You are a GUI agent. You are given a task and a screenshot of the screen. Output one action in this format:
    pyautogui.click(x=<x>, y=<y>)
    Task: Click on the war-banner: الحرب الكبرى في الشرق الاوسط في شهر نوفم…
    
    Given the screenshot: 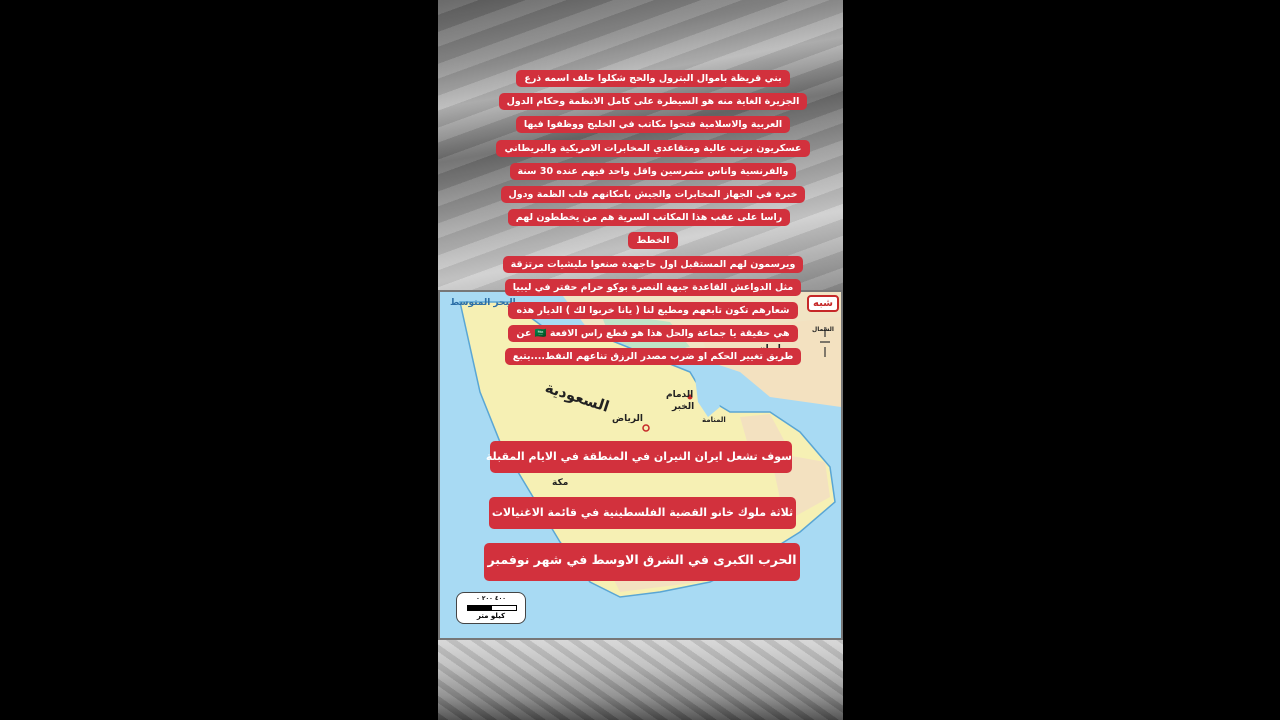 What is the action you would take?
    pyautogui.click(x=642, y=562)
    